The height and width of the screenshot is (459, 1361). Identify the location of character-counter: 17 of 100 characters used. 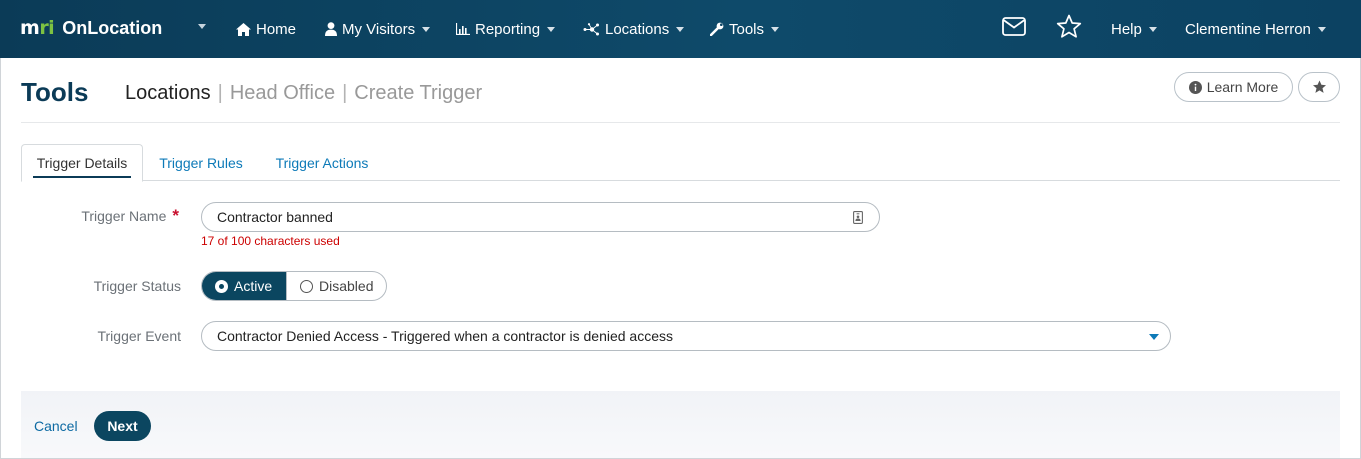
(270, 241).